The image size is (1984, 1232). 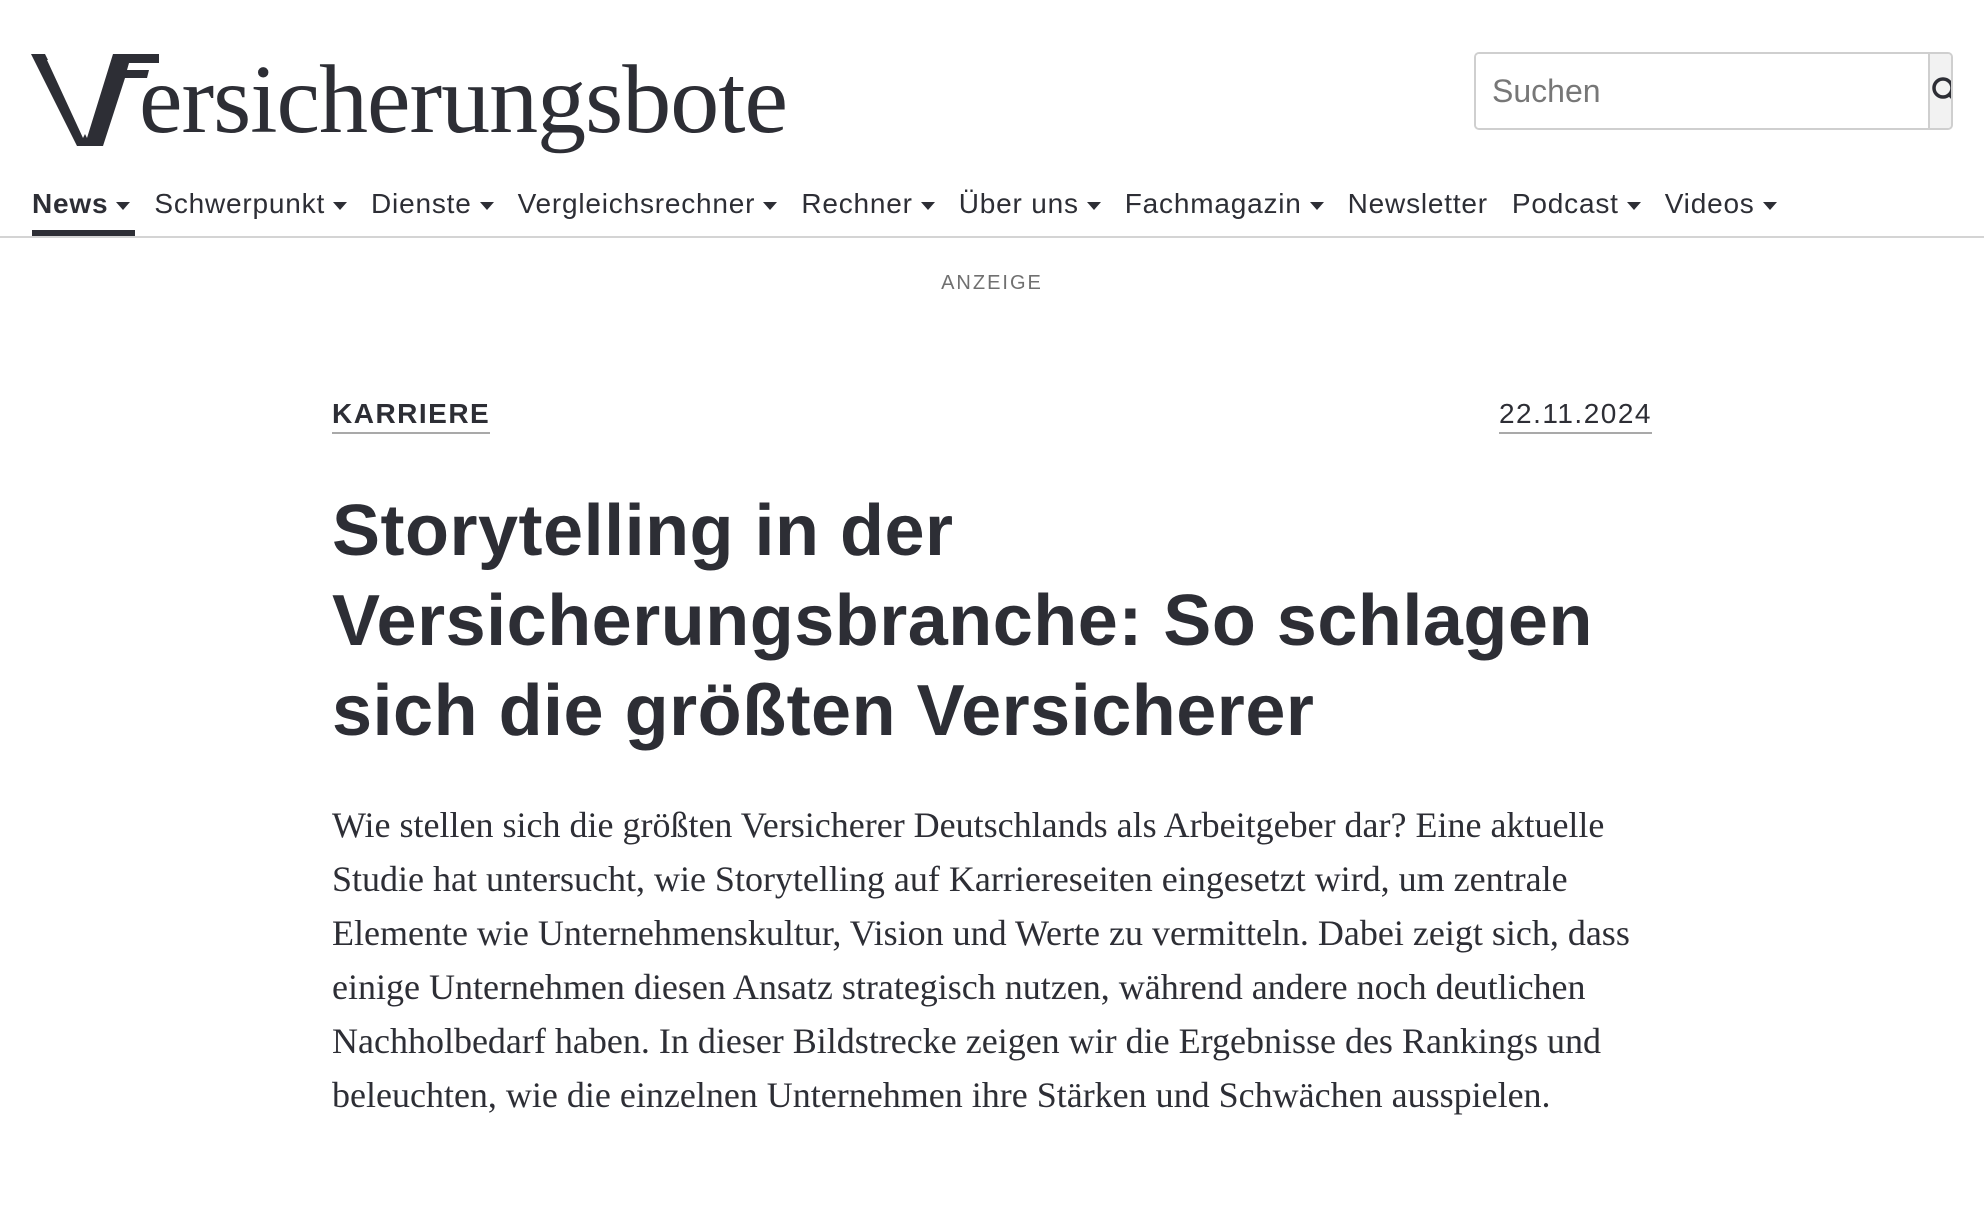 I want to click on nav-item-label: Schwerpunkt, so click(x=240, y=203).